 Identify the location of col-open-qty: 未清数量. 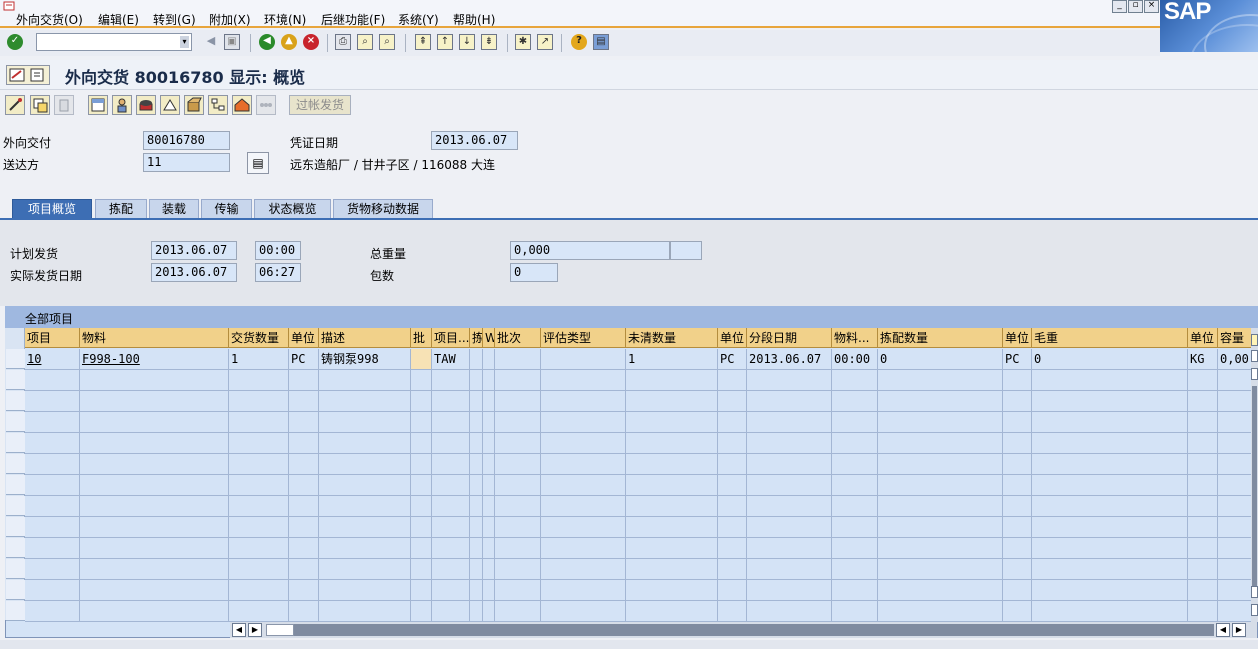
(672, 338).